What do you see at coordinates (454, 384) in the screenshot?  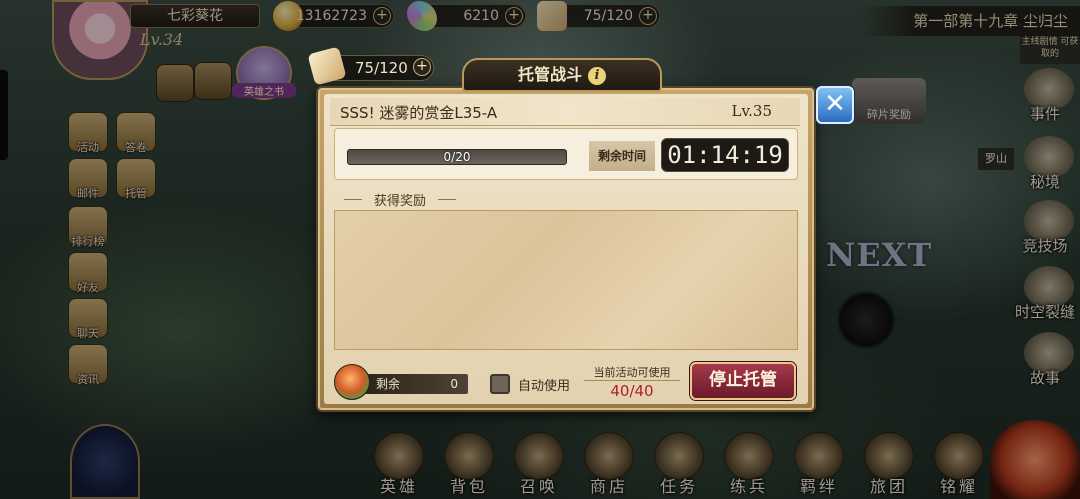 I see `remaining-count: 0` at bounding box center [454, 384].